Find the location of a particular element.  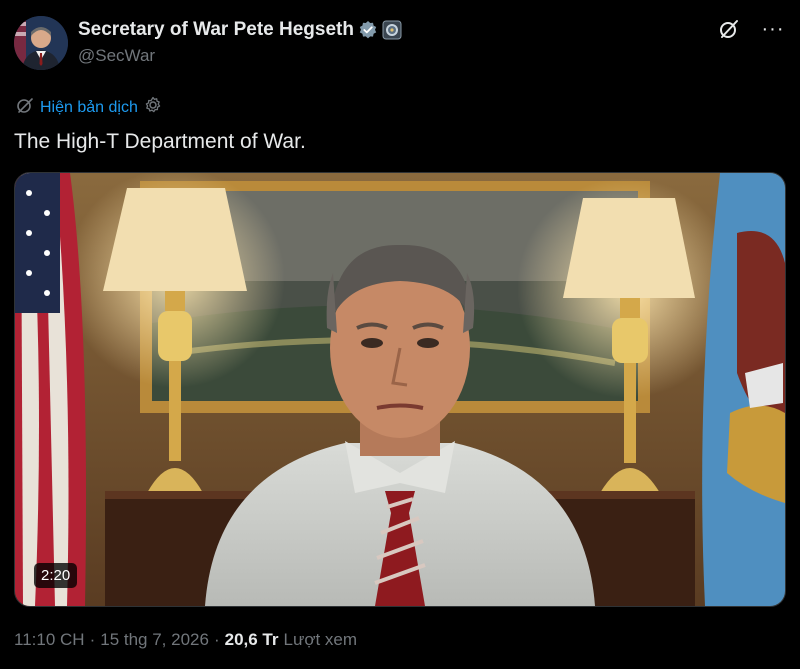

show-translation-label: Hiện bản dịch is located at coordinates (89, 108).